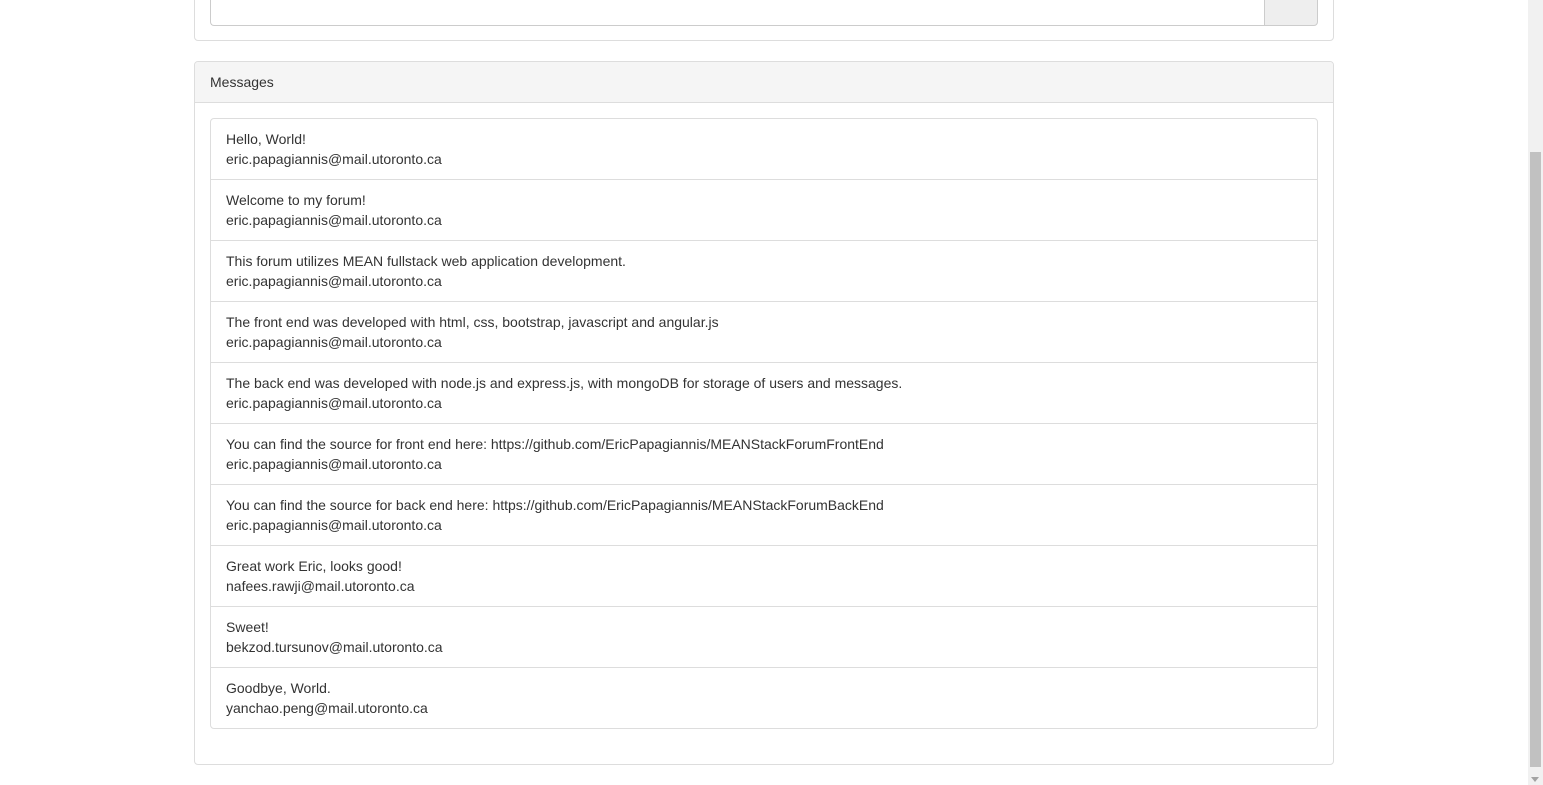 The width and height of the screenshot is (1543, 785). Describe the element at coordinates (296, 200) in the screenshot. I see `message-text: Welcome to my forum!` at that location.